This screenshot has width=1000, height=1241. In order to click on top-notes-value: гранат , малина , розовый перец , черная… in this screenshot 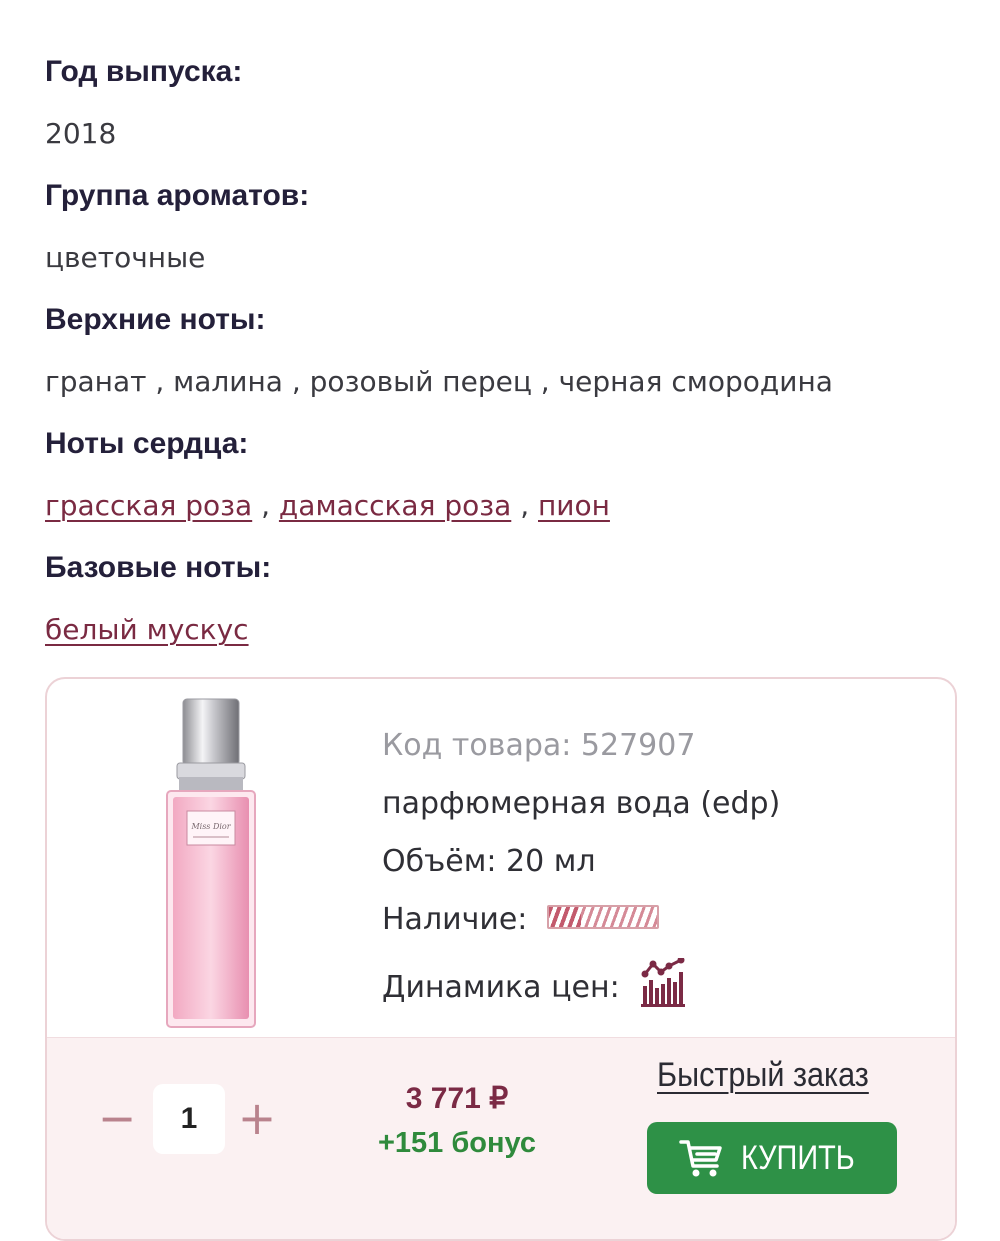, I will do `click(439, 381)`.